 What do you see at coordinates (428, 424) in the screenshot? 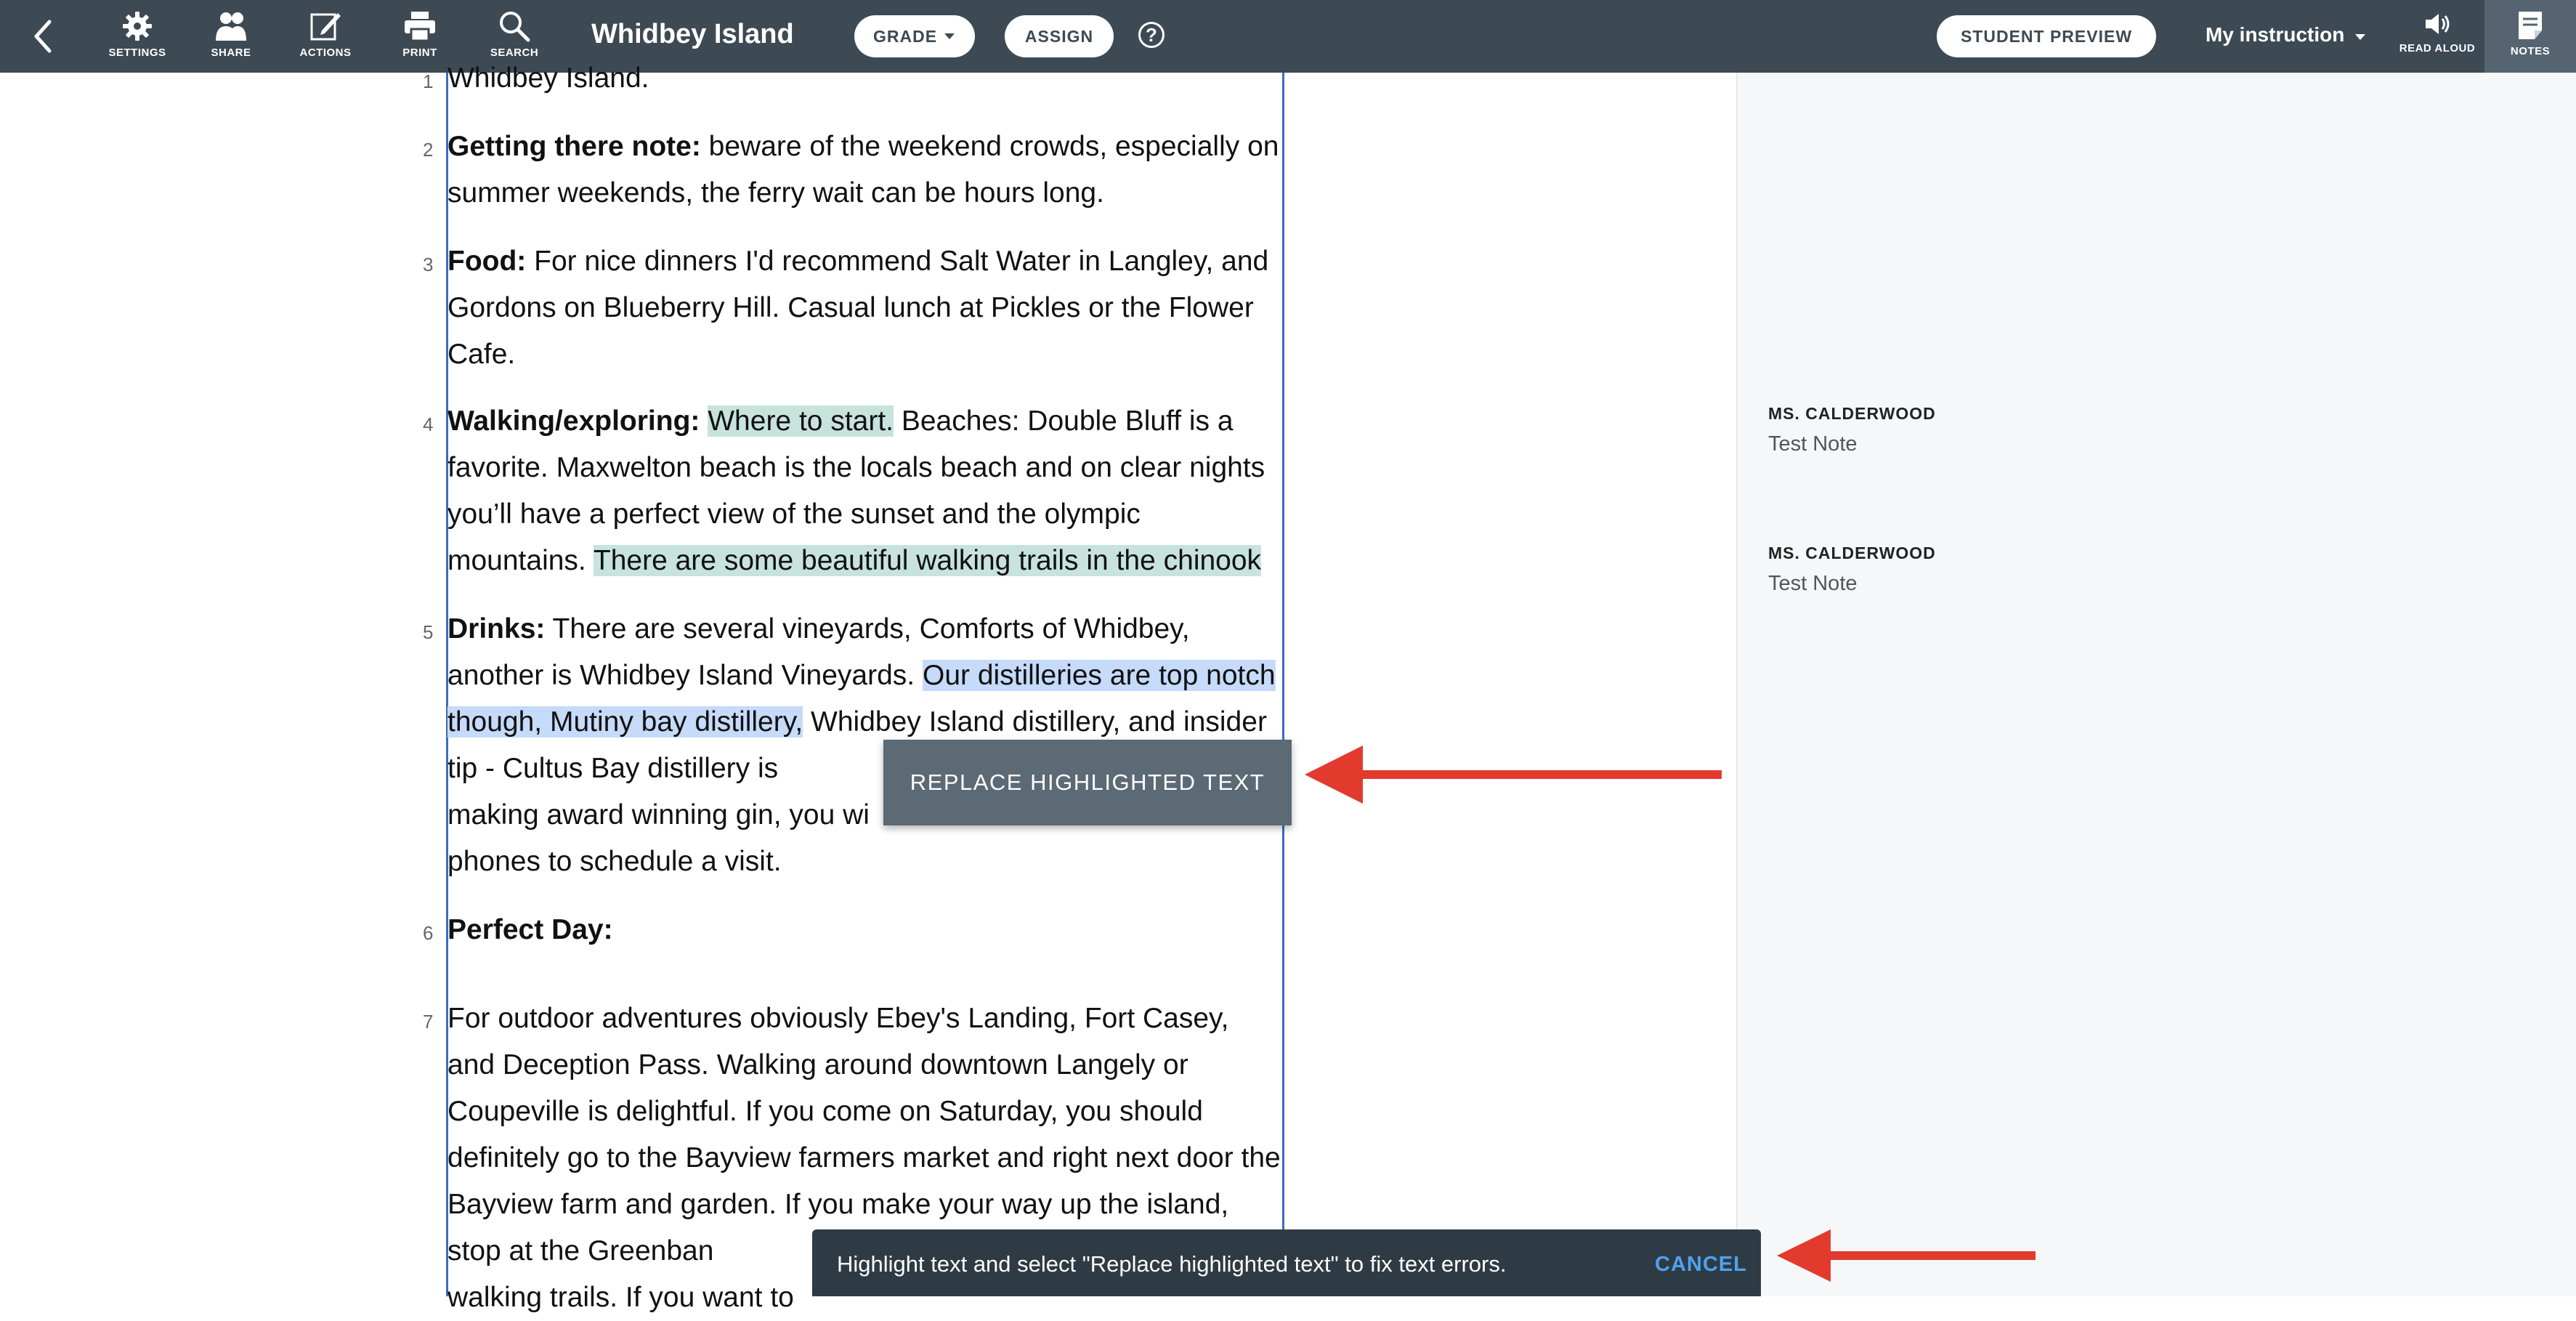
I see `line-number: 4` at bounding box center [428, 424].